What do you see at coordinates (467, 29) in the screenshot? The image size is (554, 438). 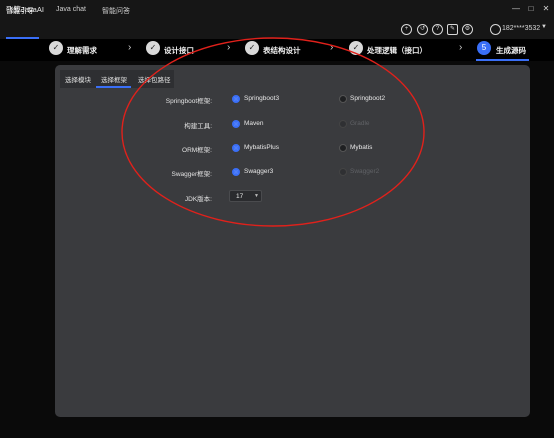 I see `settings-icon: ⚙` at bounding box center [467, 29].